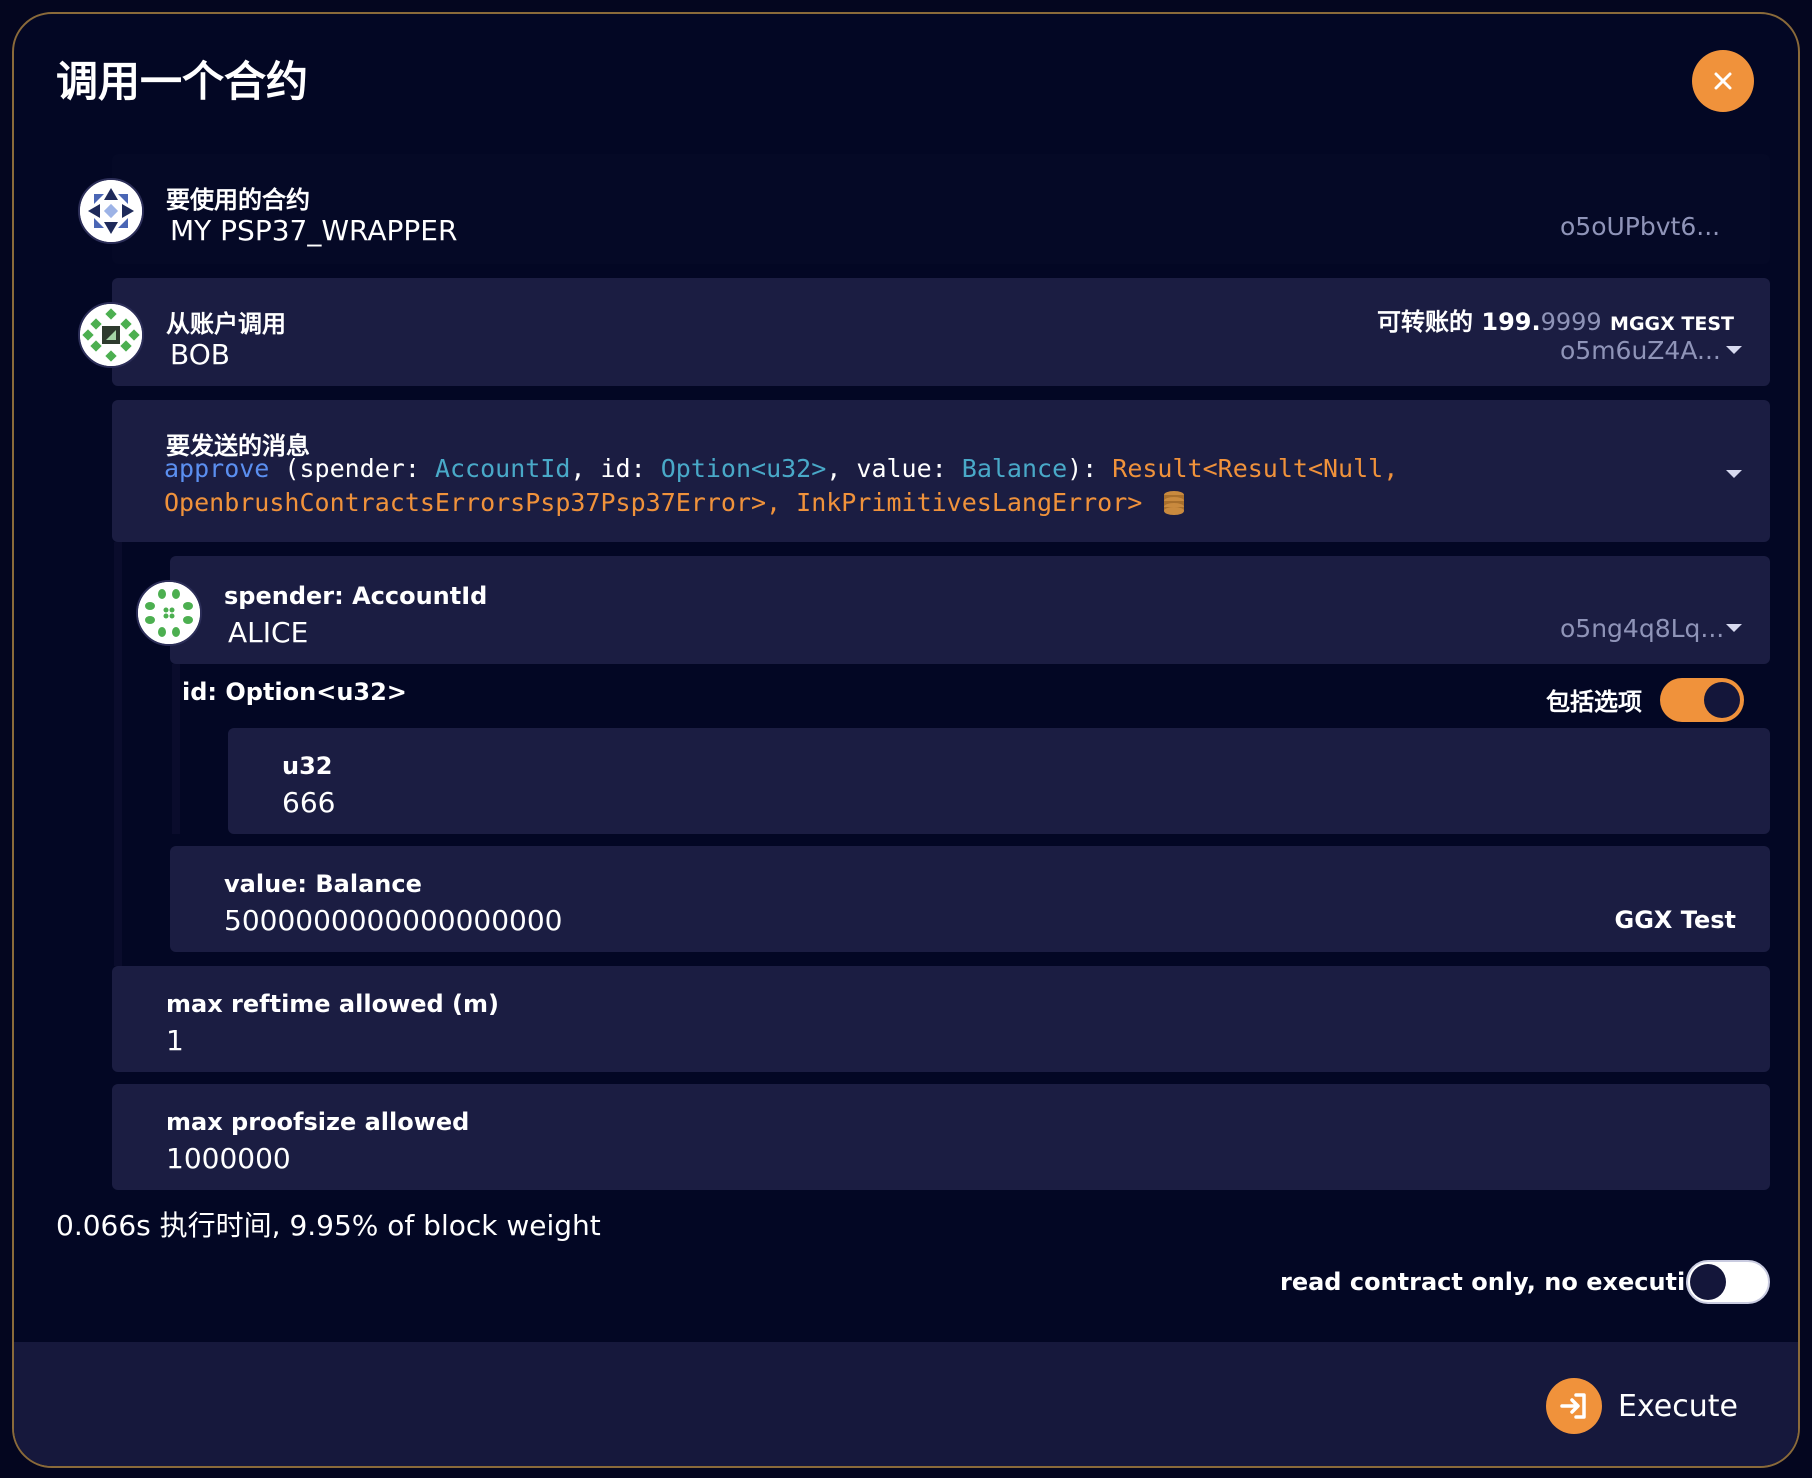 The width and height of the screenshot is (1812, 1478). I want to click on u32-input: u32 666, so click(999, 781).